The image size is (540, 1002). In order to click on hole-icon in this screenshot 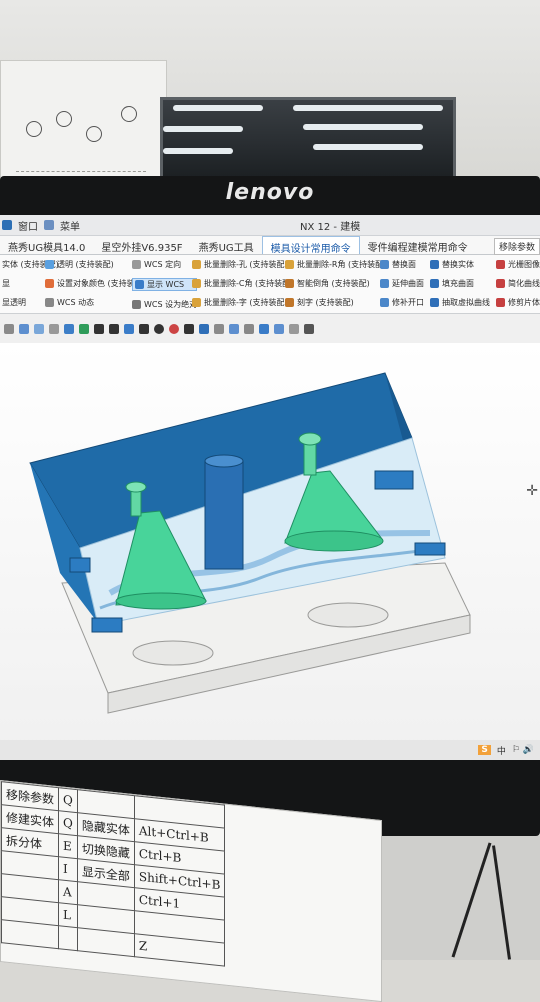, I will do `click(196, 264)`.